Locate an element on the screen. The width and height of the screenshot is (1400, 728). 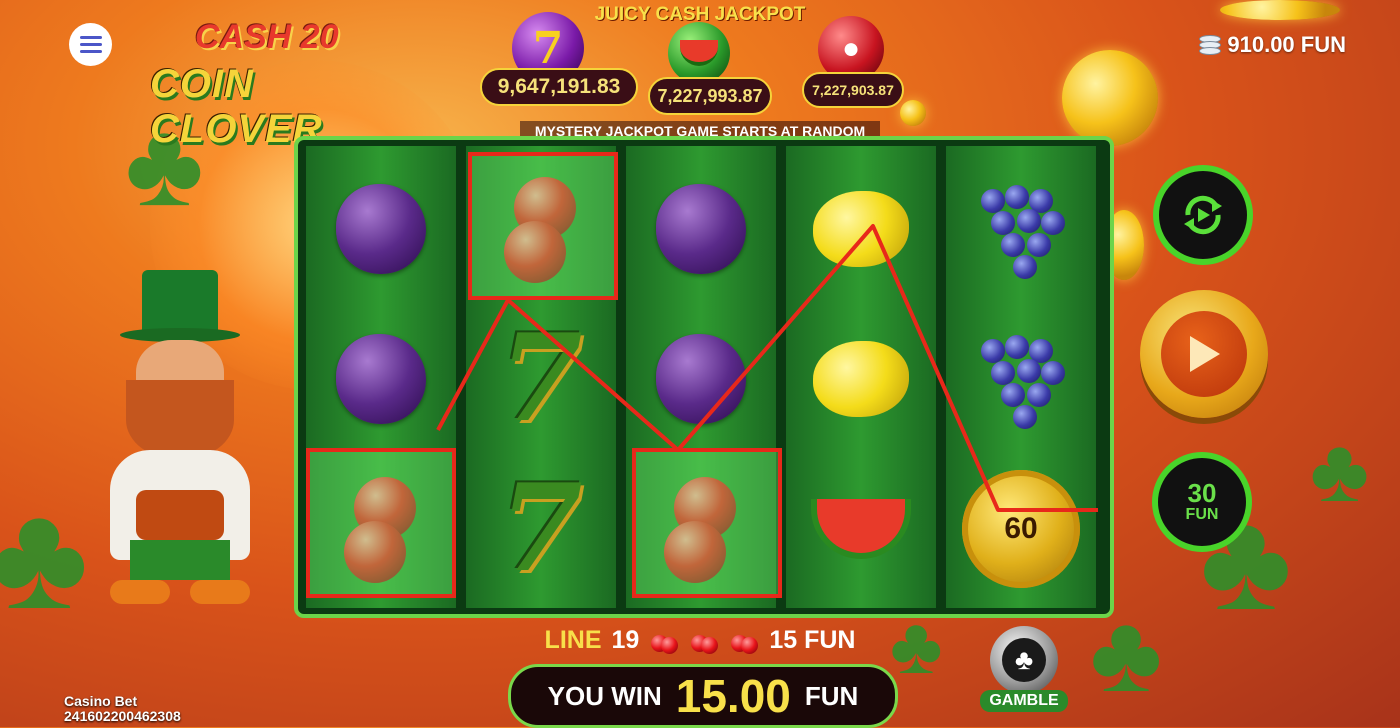
game-logo: CASH 20 COIN CLOVER is located at coordinates (290, 84).